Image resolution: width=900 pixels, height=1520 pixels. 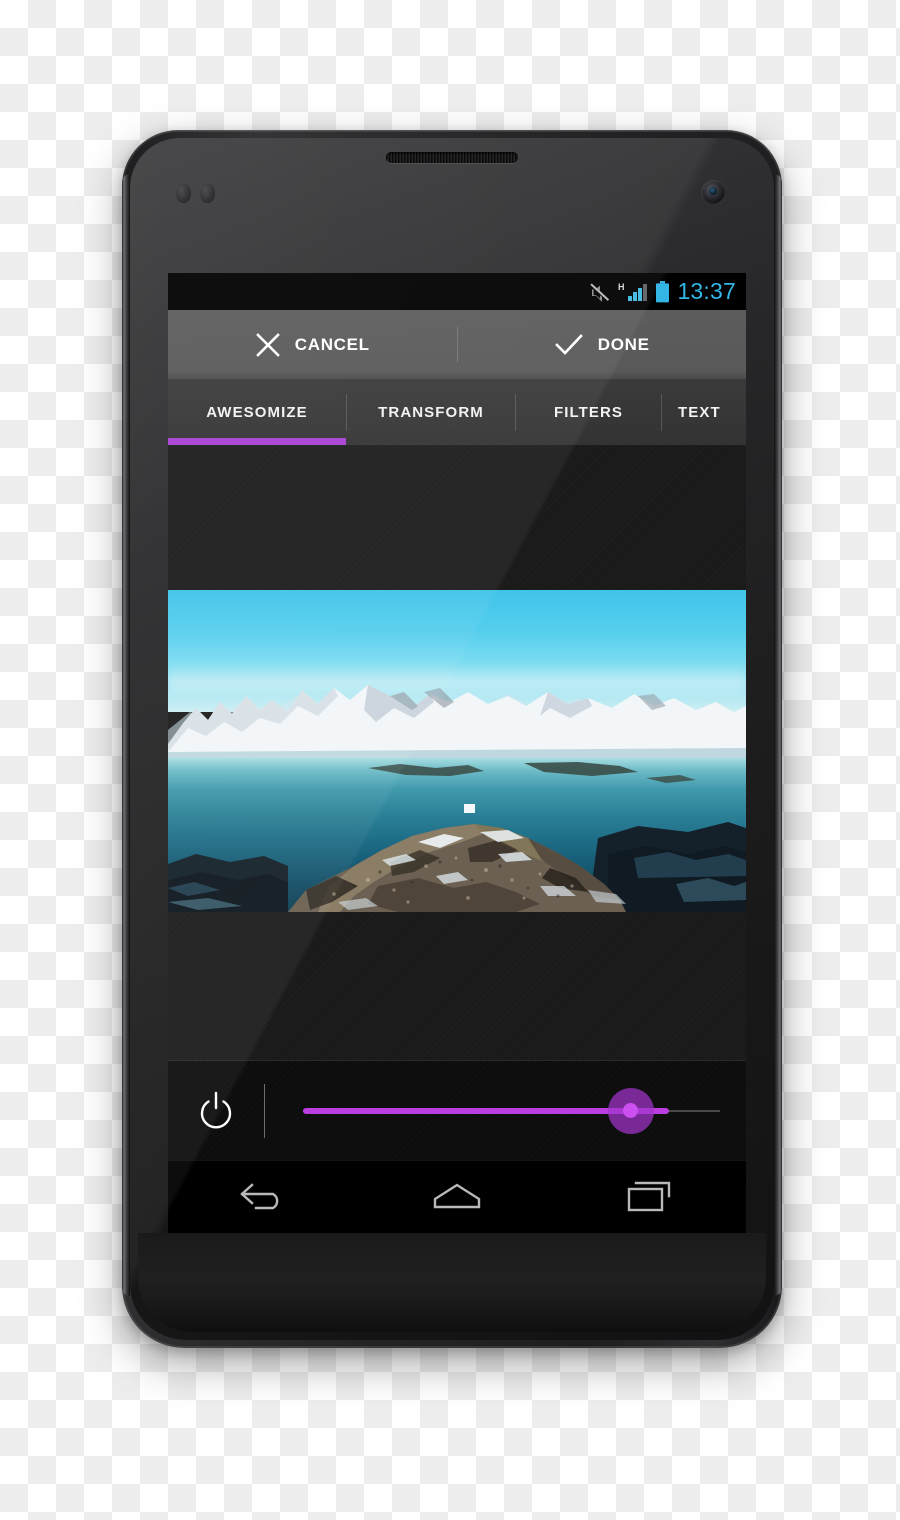 I want to click on back-arrow-icon, so click(x=259, y=1196).